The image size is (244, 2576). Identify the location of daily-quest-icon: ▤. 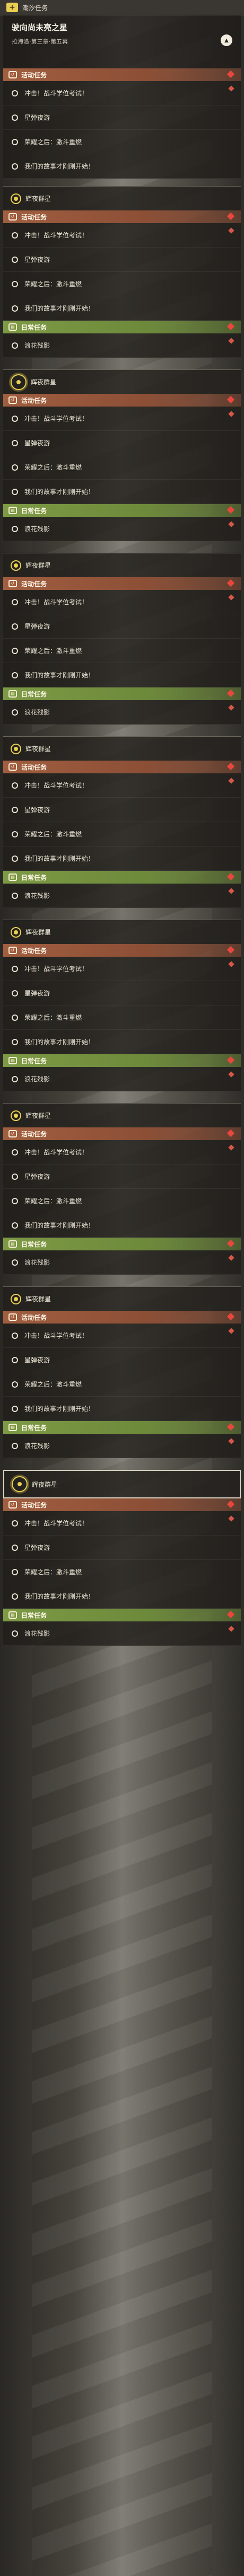
(13, 510).